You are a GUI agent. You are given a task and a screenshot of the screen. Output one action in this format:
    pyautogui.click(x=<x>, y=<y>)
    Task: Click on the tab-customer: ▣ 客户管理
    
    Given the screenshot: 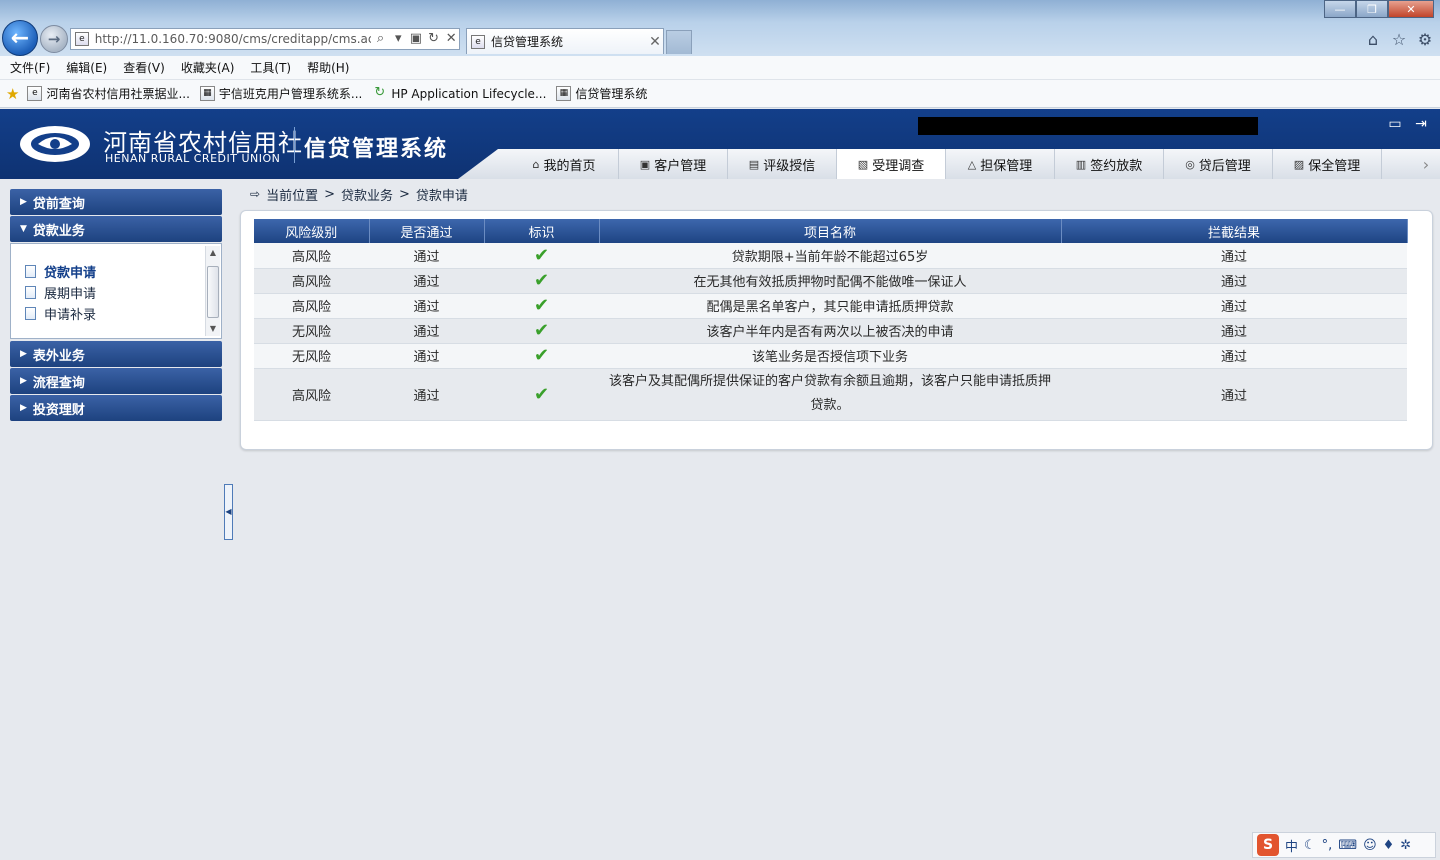 What is the action you would take?
    pyautogui.click(x=673, y=164)
    